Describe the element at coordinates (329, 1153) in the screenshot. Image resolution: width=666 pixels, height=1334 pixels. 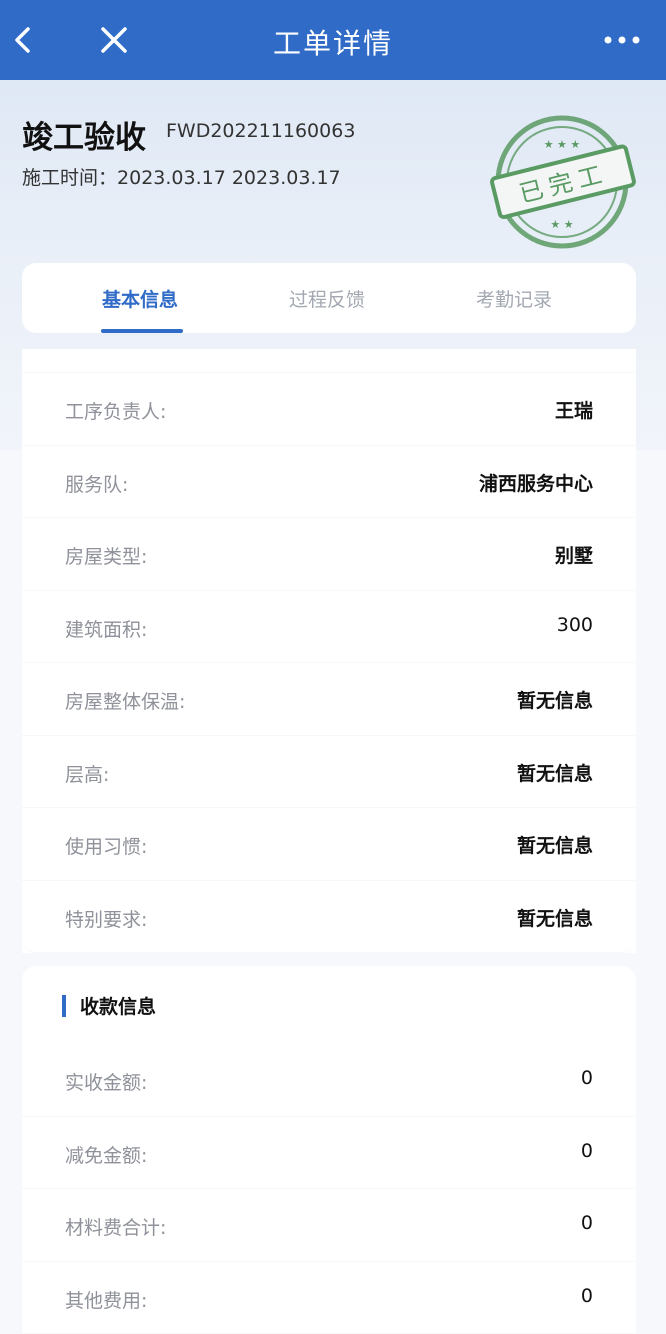
I see `list-item: 减免金额: 0` at that location.